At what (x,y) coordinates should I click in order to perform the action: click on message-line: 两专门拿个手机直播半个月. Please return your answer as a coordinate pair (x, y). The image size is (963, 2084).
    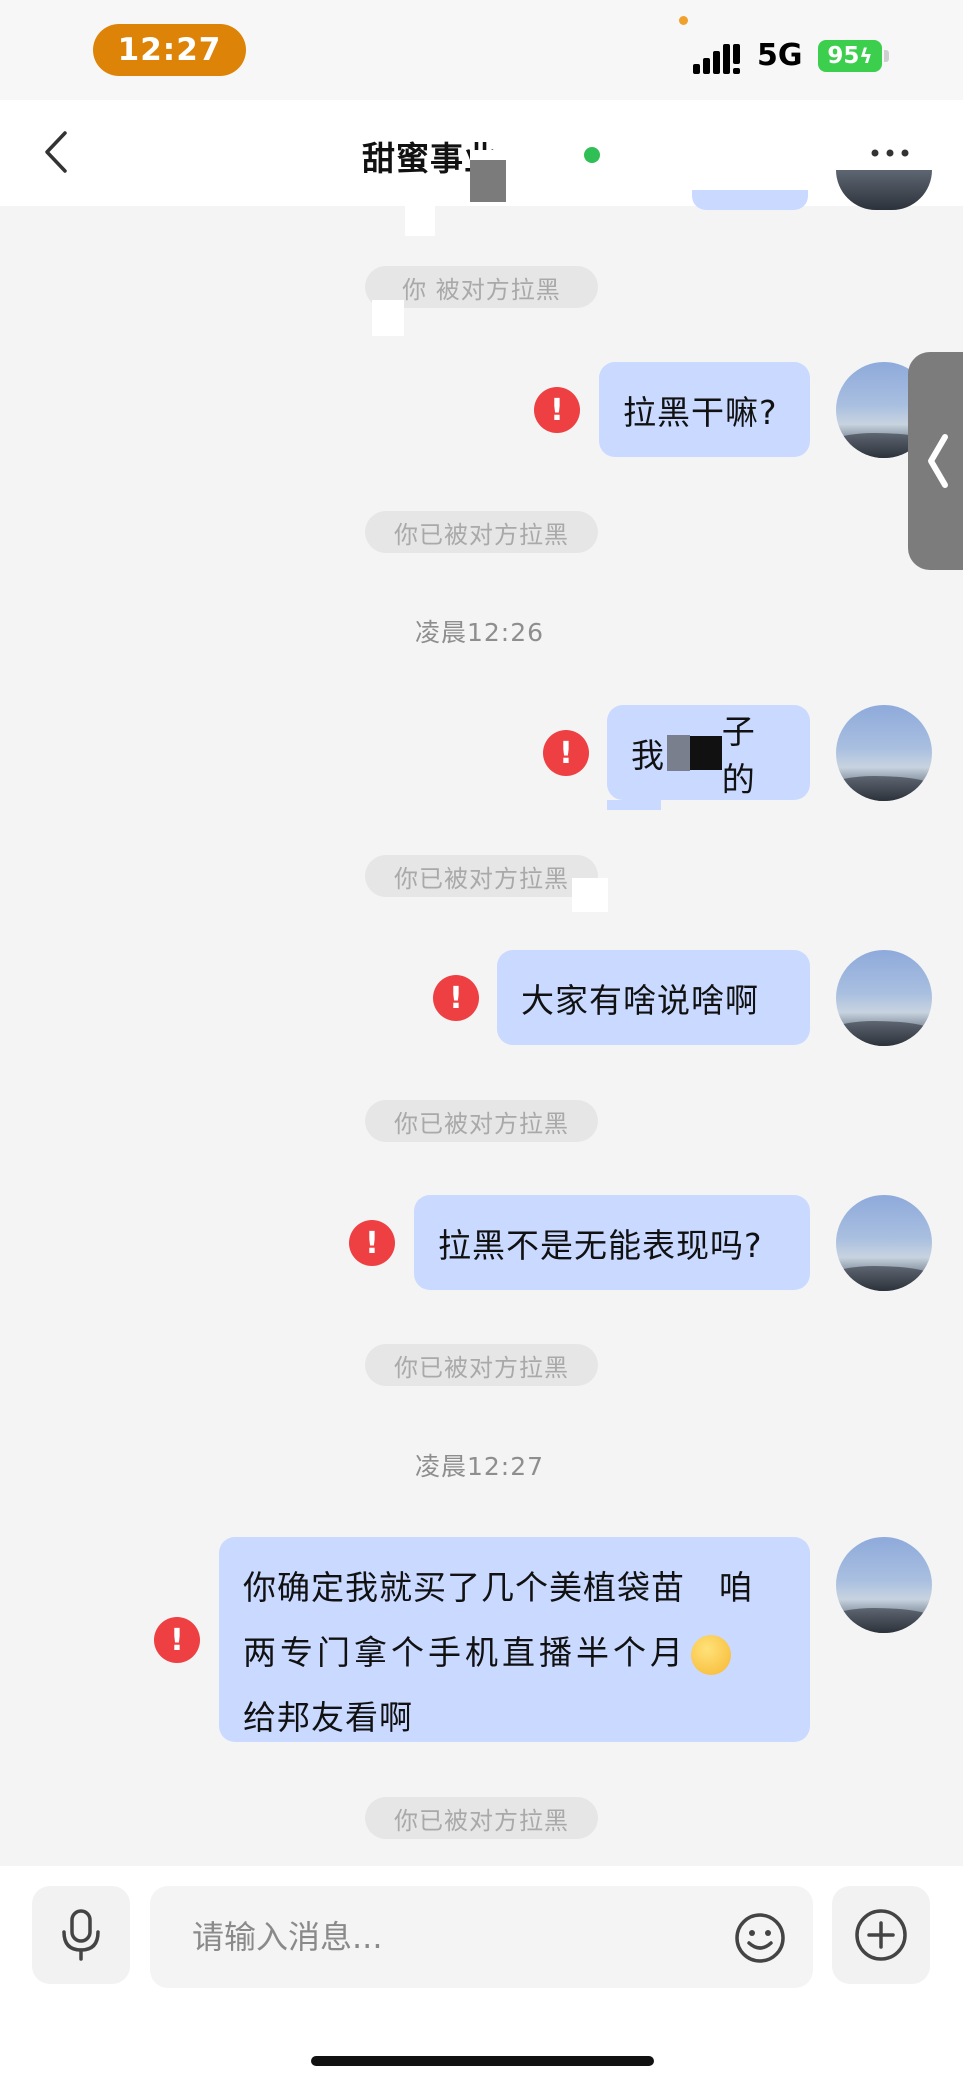
    Looking at the image, I should click on (514, 1652).